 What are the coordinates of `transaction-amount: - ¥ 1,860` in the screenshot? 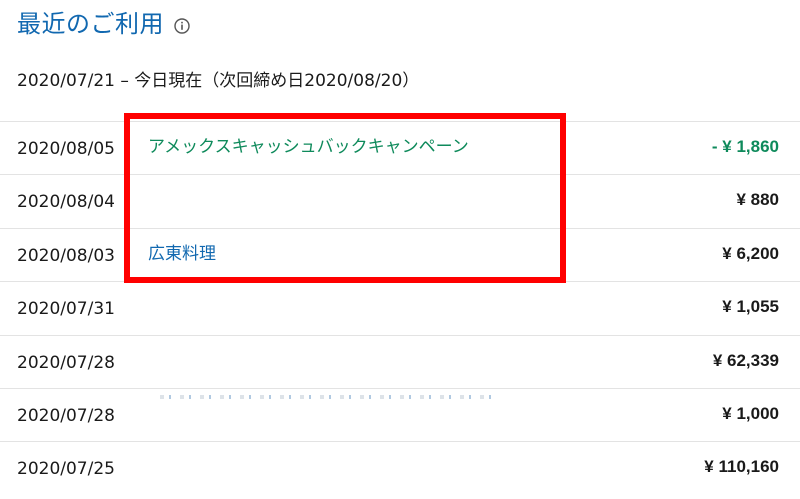 It's located at (745, 146).